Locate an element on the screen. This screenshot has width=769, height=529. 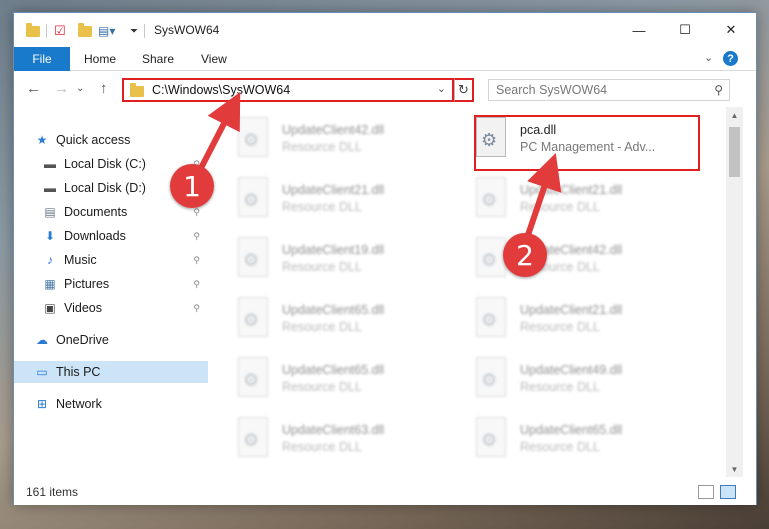
file-item: ⚙ UpdateClient63.dll Resource DLL is located at coordinates (351, 443).